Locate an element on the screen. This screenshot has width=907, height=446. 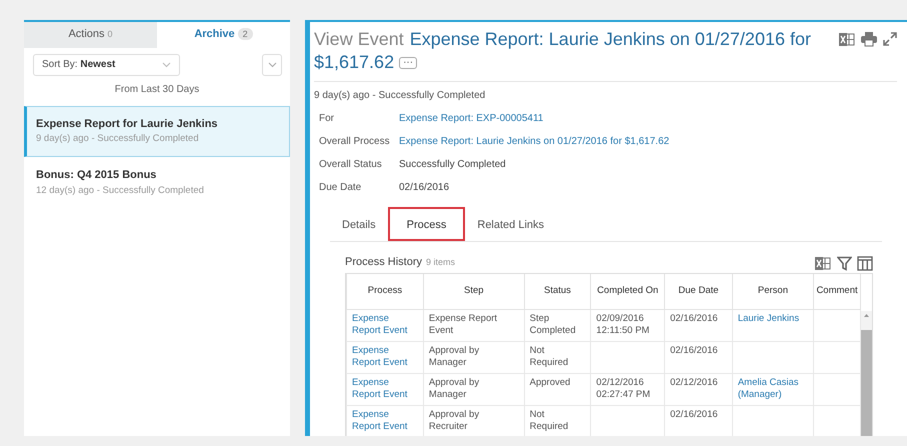
list-item: Bonus: Q4 2015 Bonus 12 day(s) ago - Successfully Completed is located at coordinates (157, 183).